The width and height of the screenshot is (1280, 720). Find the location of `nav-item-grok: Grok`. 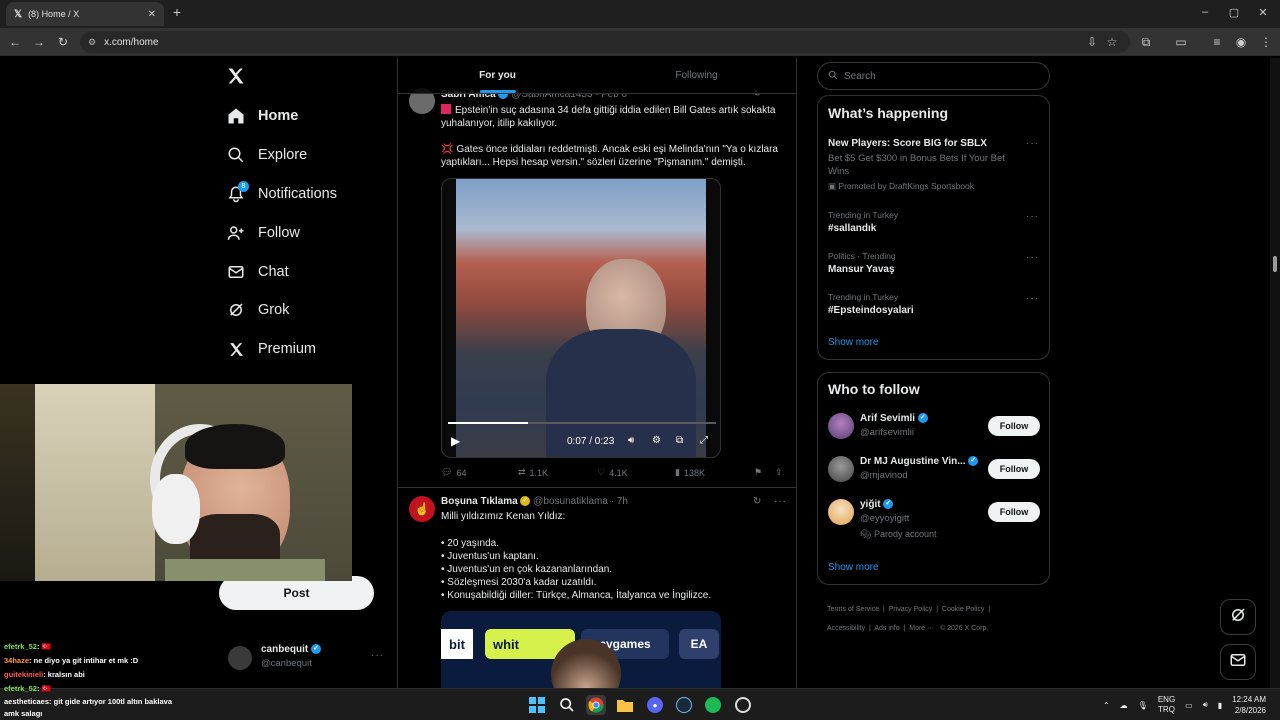

nav-item-grok: Grok is located at coordinates (257, 310).